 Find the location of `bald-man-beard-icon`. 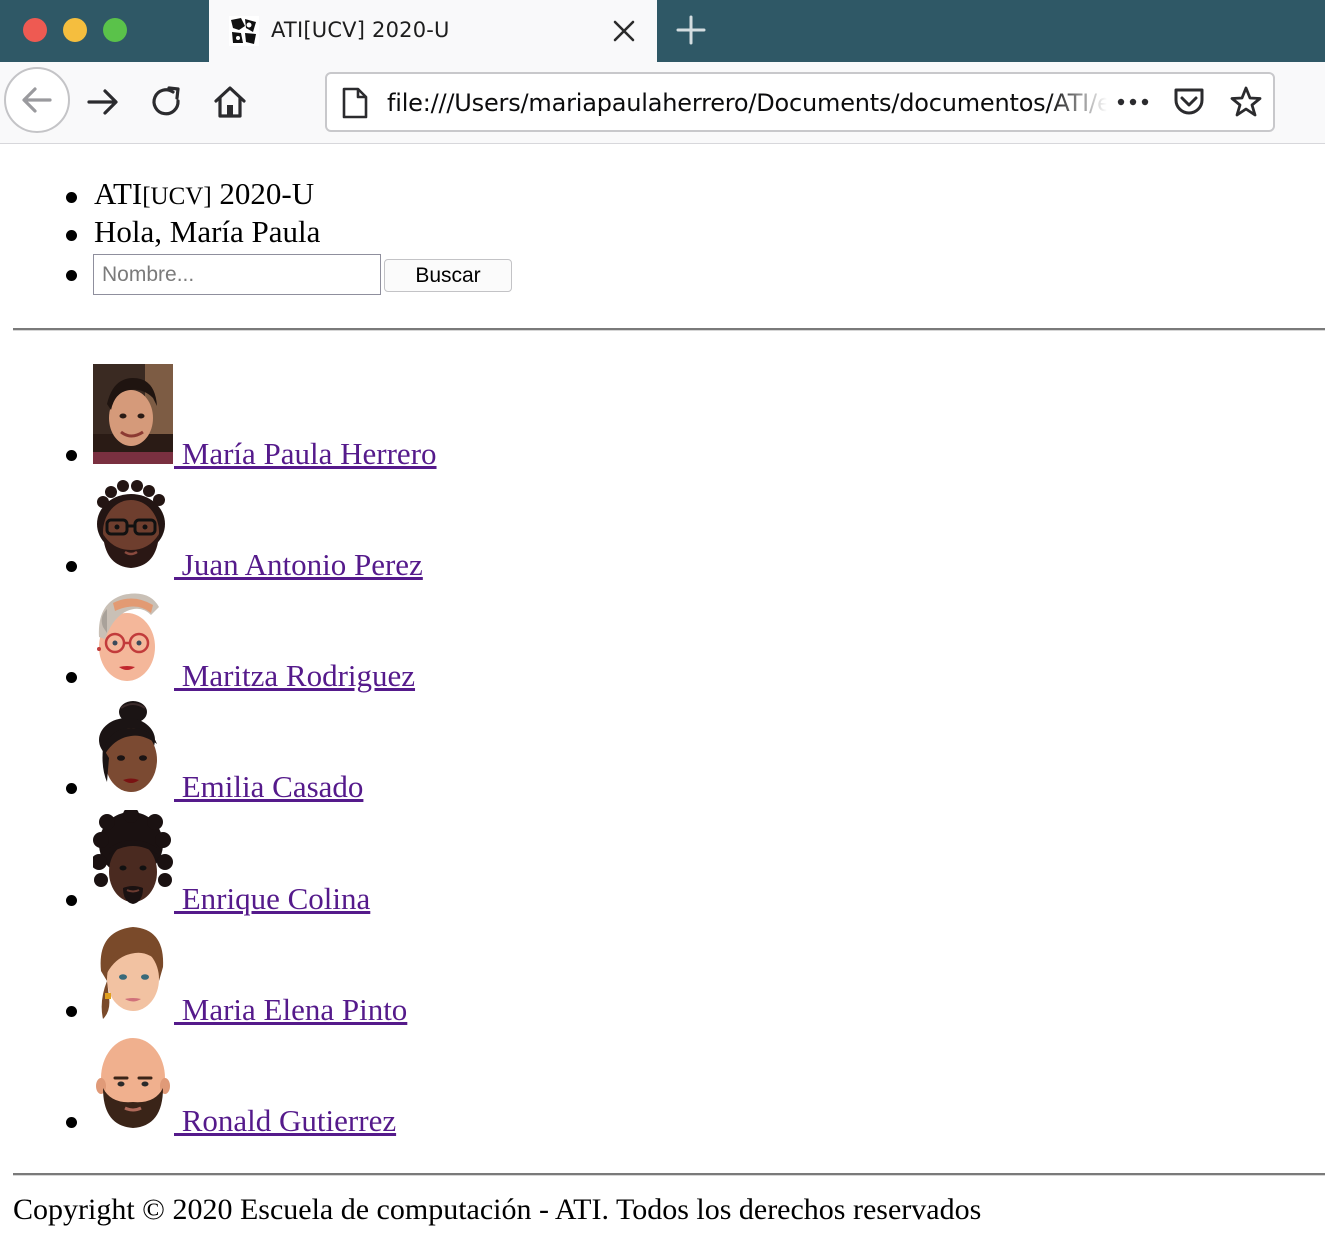

bald-man-beard-icon is located at coordinates (133, 1082).